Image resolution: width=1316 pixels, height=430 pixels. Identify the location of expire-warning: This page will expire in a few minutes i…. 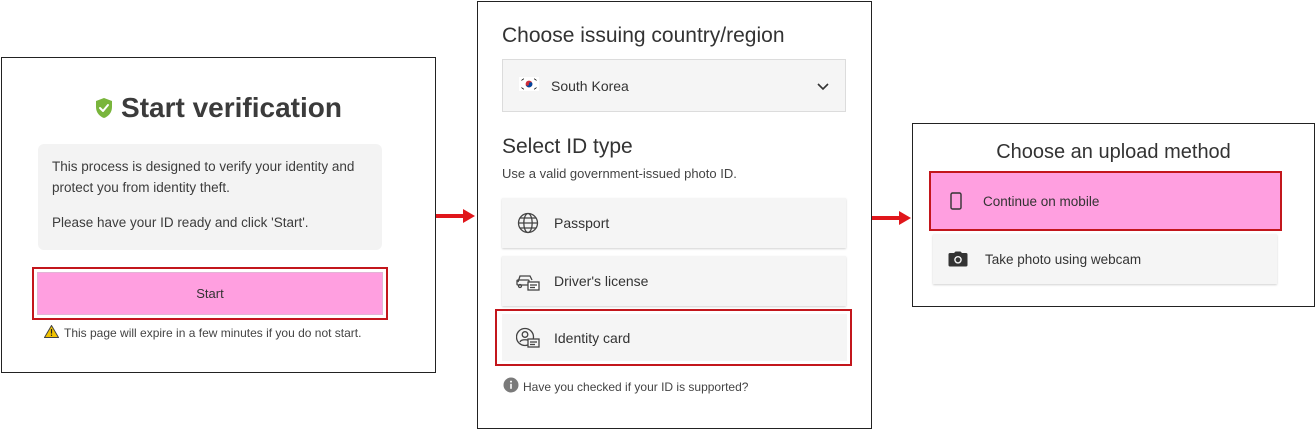
(202, 332).